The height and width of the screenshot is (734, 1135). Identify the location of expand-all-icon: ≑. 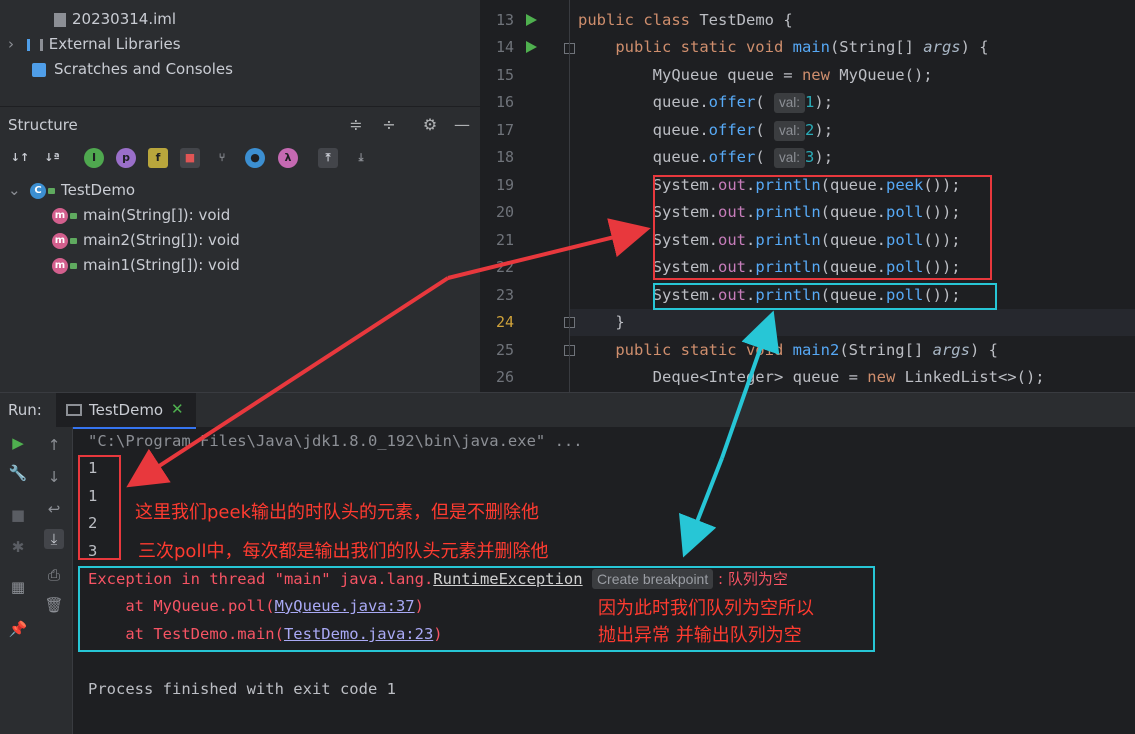
(356, 125).